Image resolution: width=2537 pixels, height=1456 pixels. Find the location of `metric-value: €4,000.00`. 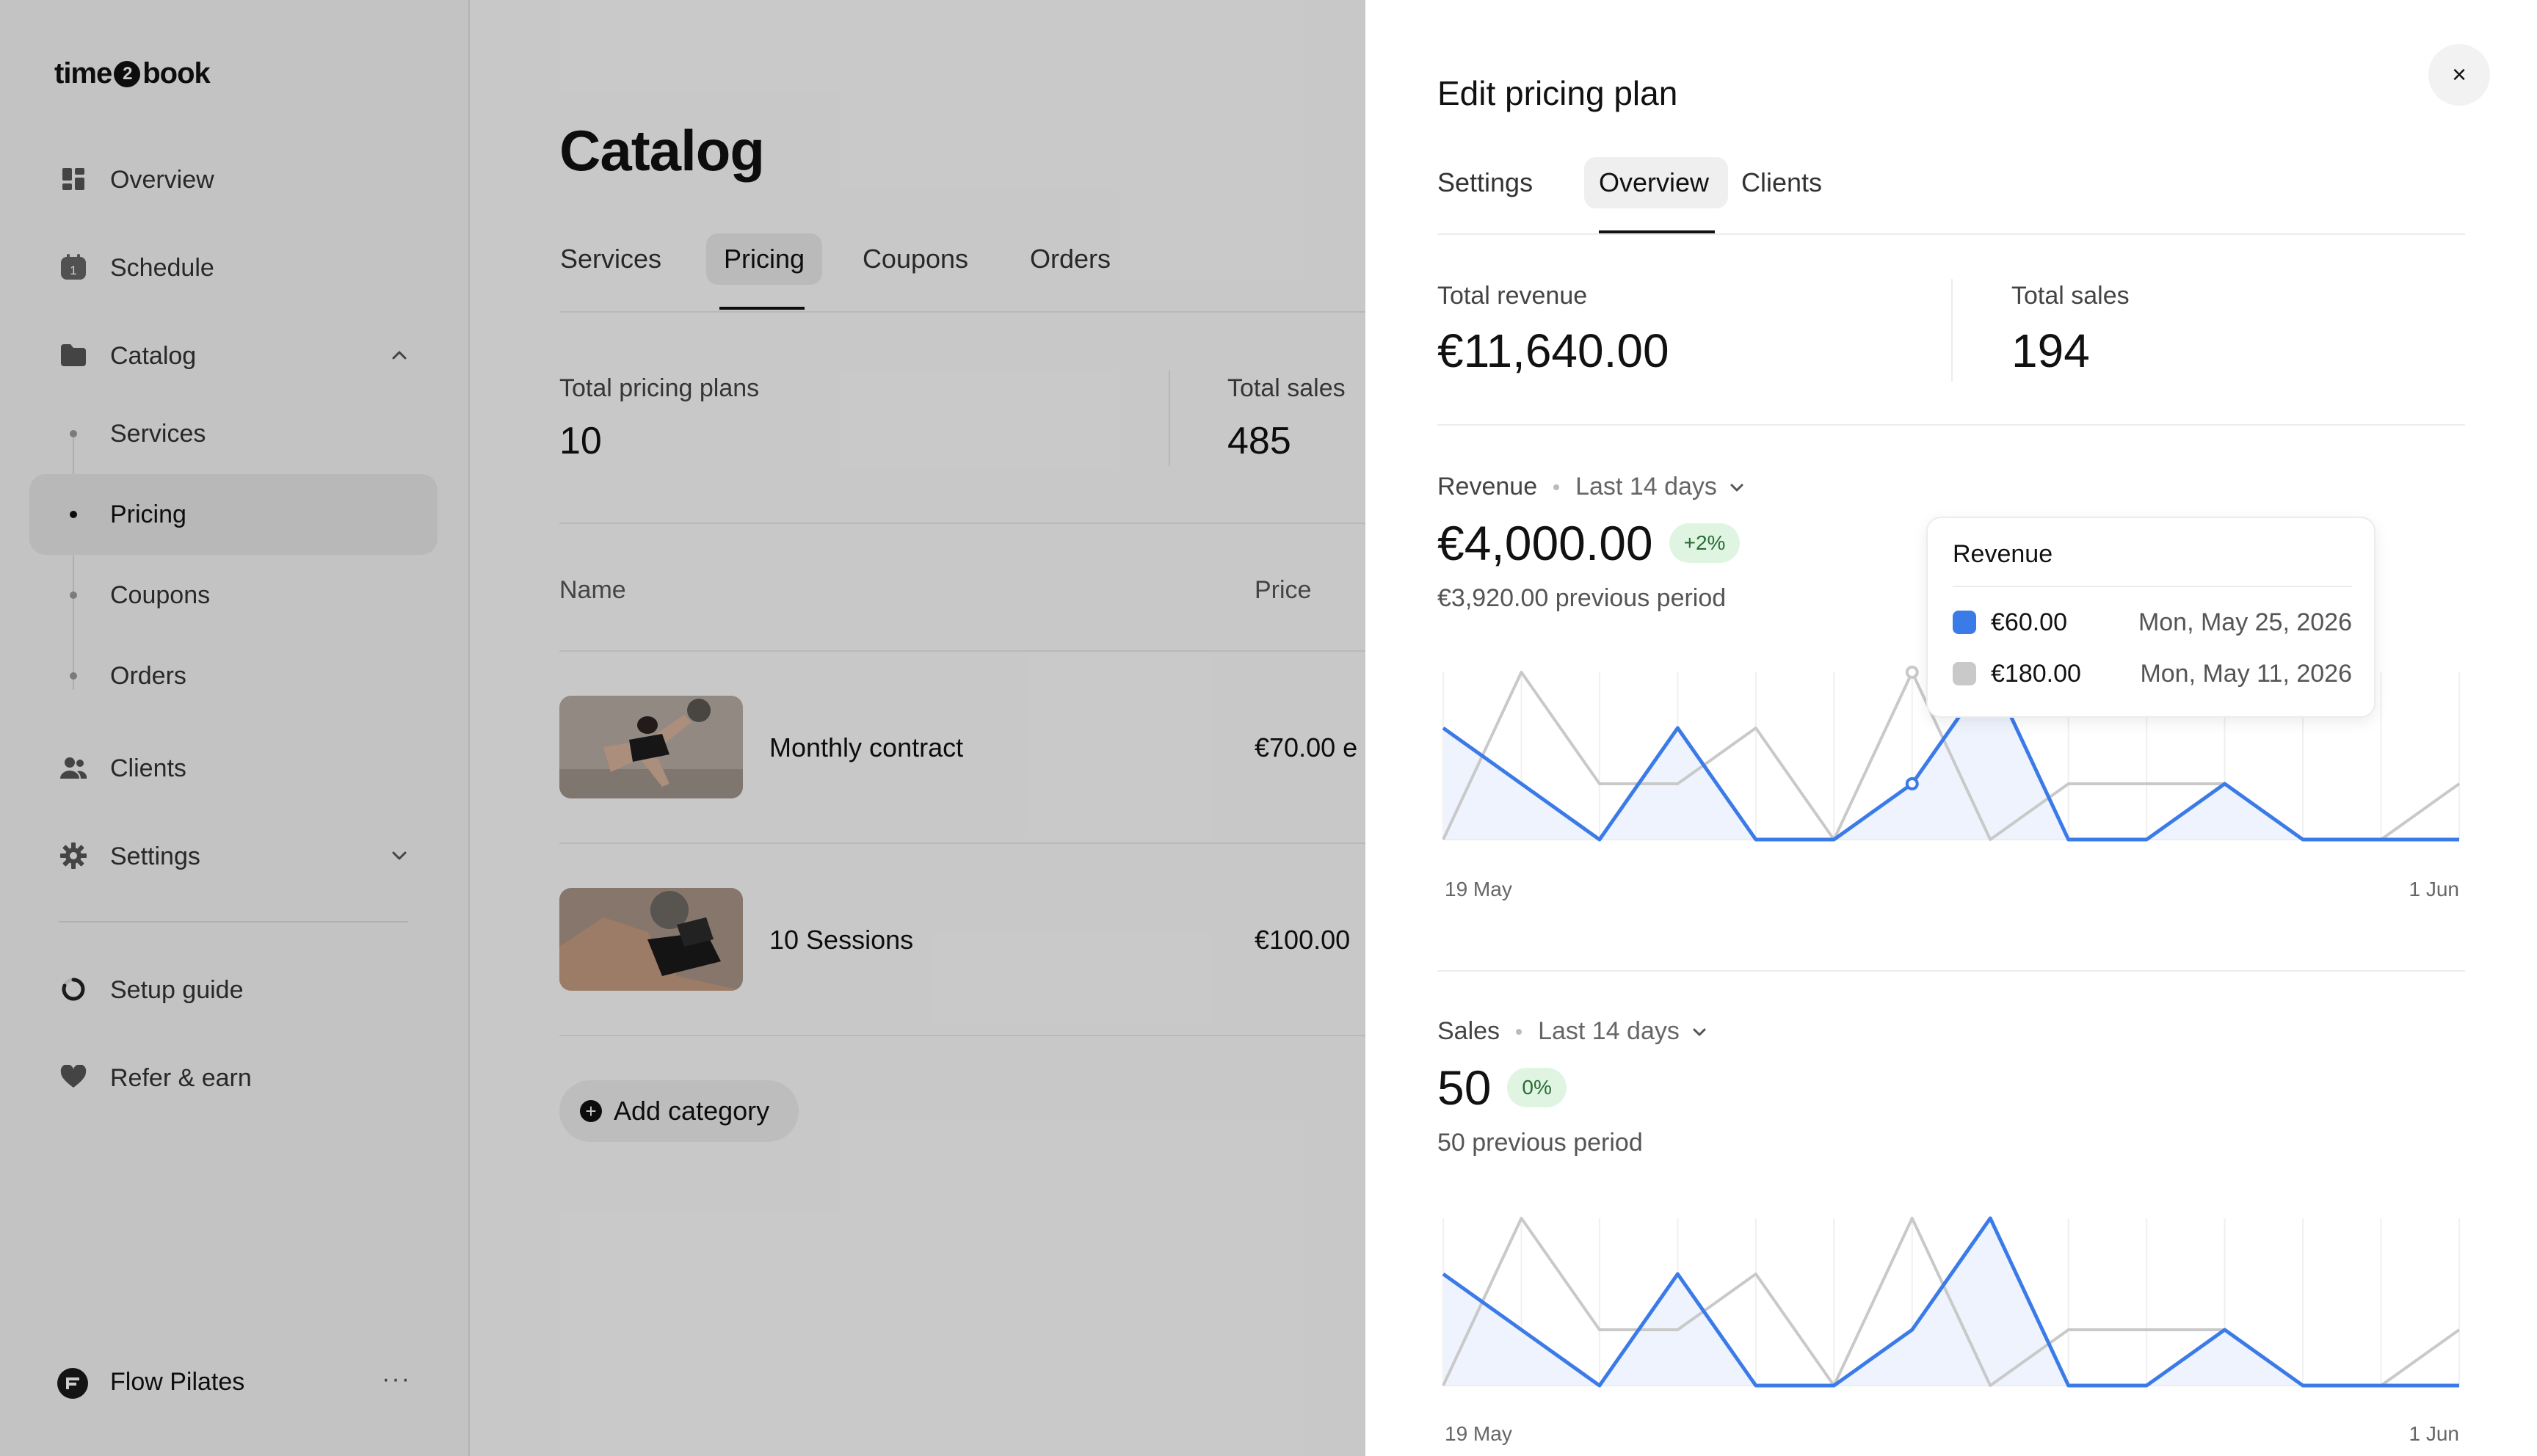

metric-value: €4,000.00 is located at coordinates (1545, 543).